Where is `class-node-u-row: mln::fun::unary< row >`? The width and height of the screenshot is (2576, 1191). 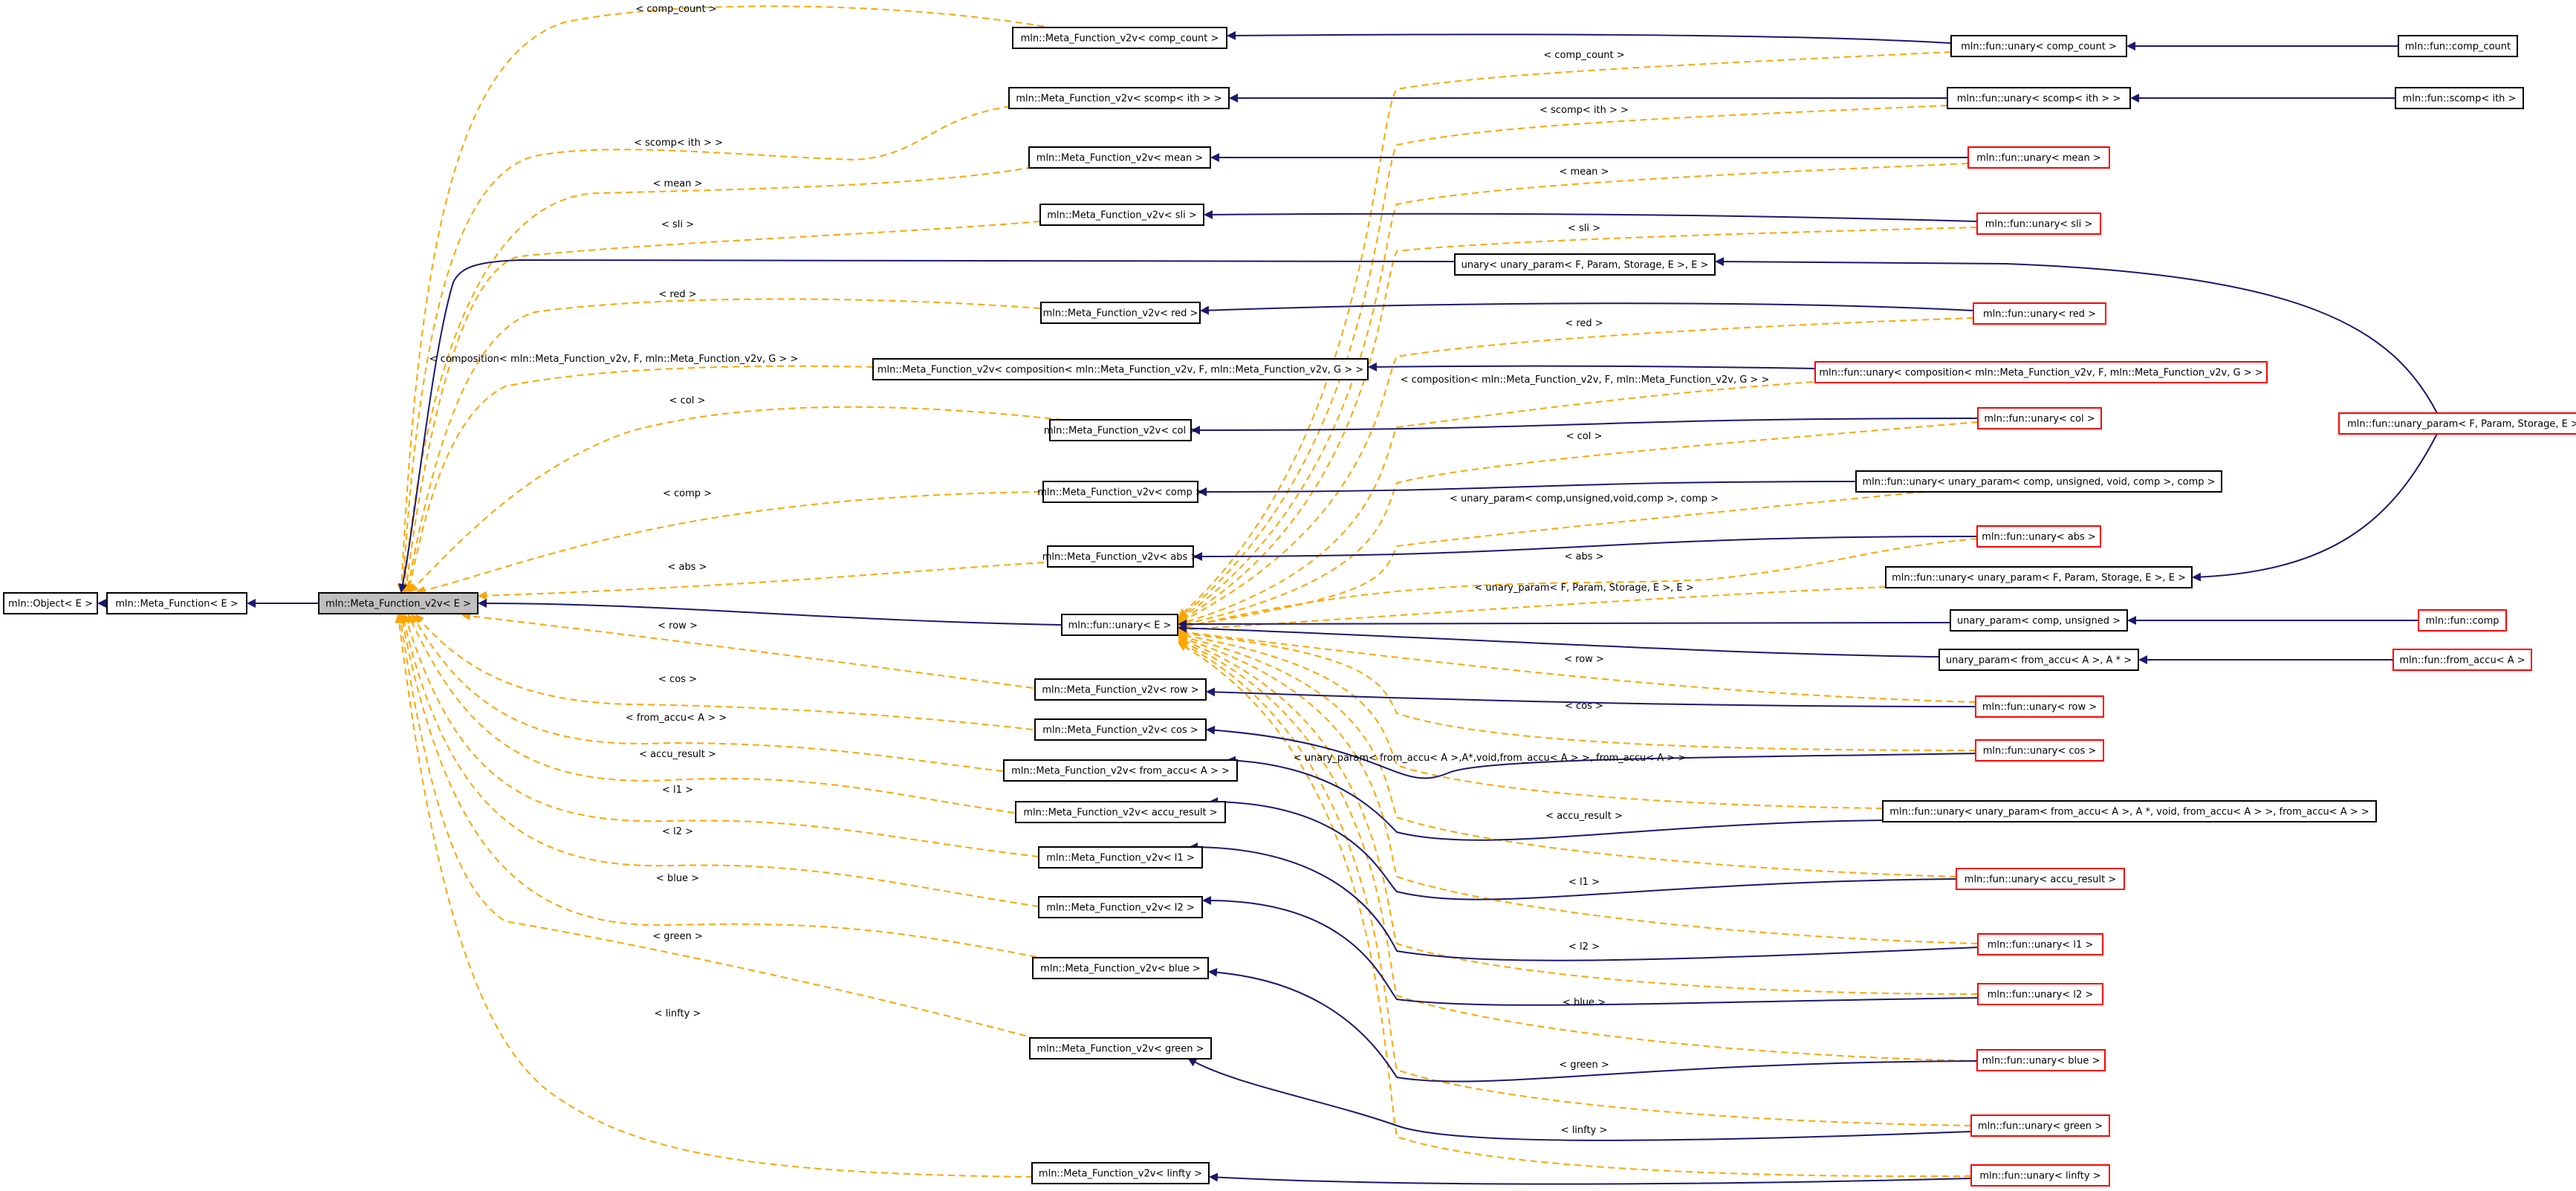 class-node-u-row: mln::fun::unary< row > is located at coordinates (2039, 706).